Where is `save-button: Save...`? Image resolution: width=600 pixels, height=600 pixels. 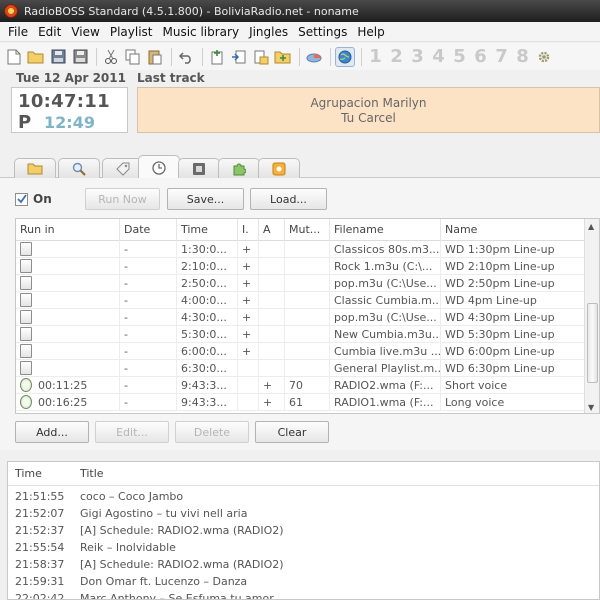 save-button: Save... is located at coordinates (205, 199).